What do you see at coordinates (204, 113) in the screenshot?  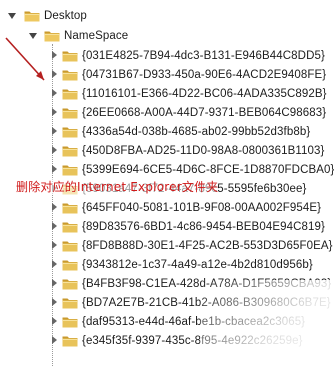 I see `tree-node-label: {26EE0668-A00A-44D7-9371-BEB064C98683}` at bounding box center [204, 113].